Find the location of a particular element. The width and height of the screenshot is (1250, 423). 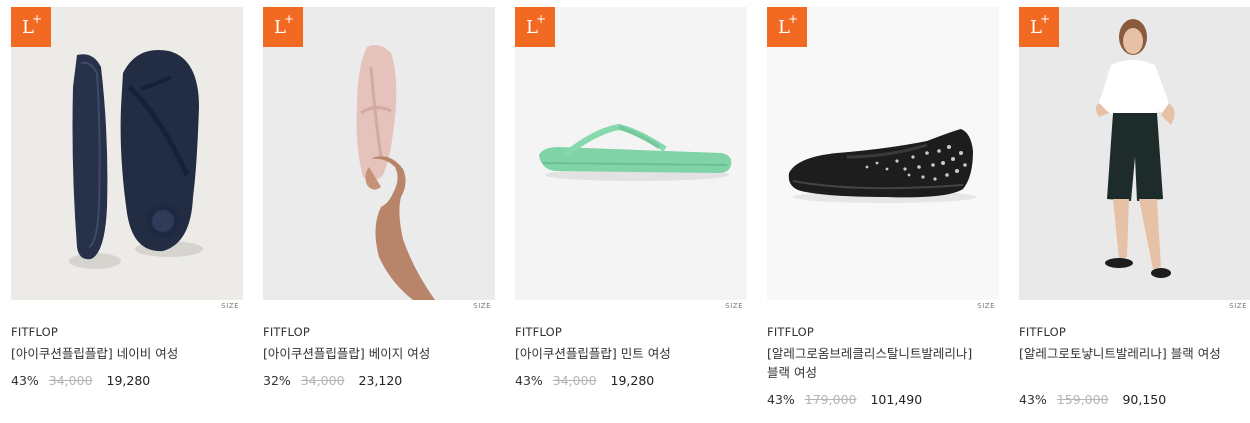

navy-flip-flops-image is located at coordinates (127, 153).